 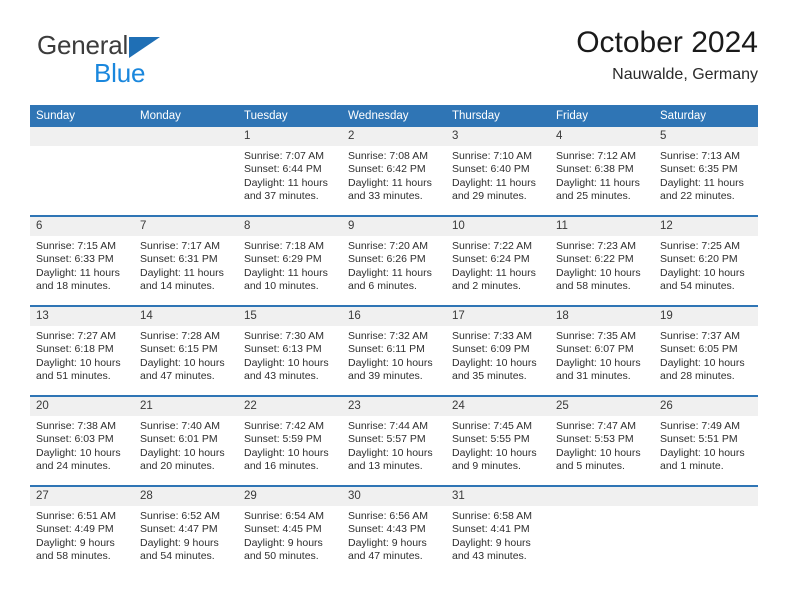 What do you see at coordinates (692, 466) in the screenshot?
I see `daylight-text-line2: and 1 minute.` at bounding box center [692, 466].